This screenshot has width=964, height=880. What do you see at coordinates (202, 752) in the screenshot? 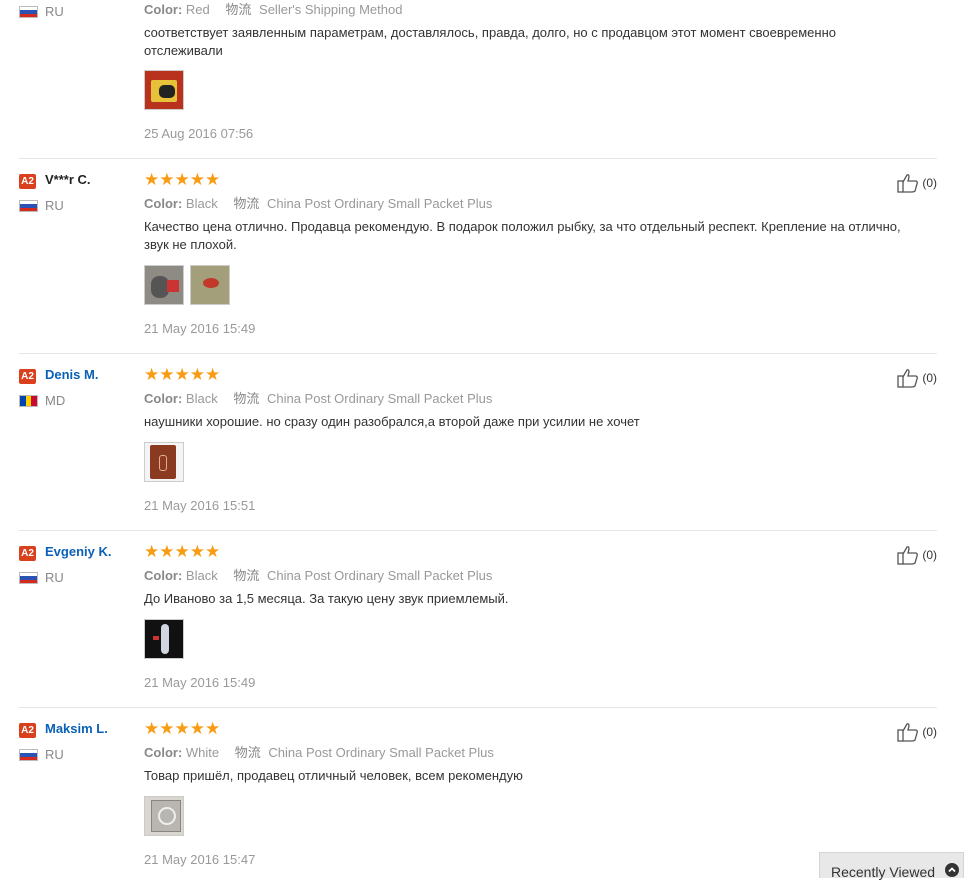
I see `color-value: White` at bounding box center [202, 752].